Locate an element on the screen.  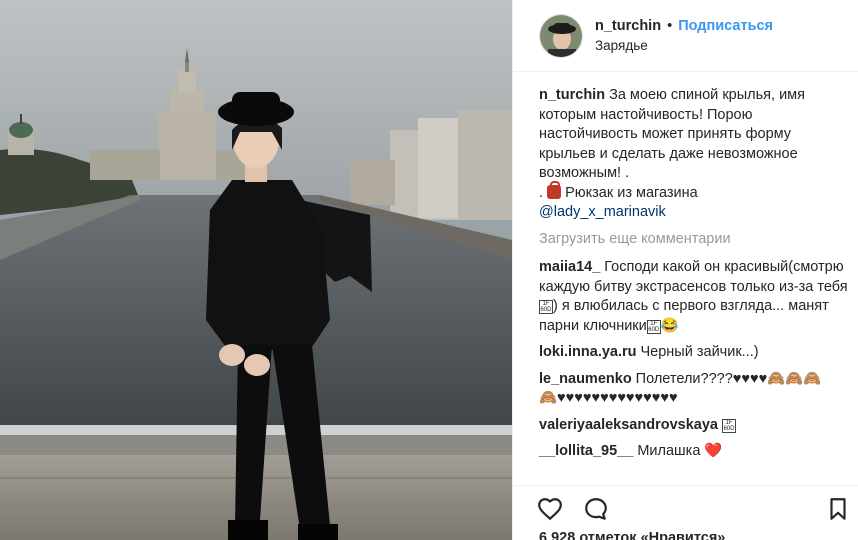
comment-item: __lollita_95__ Милашка ❤️ is located at coordinates (693, 452).